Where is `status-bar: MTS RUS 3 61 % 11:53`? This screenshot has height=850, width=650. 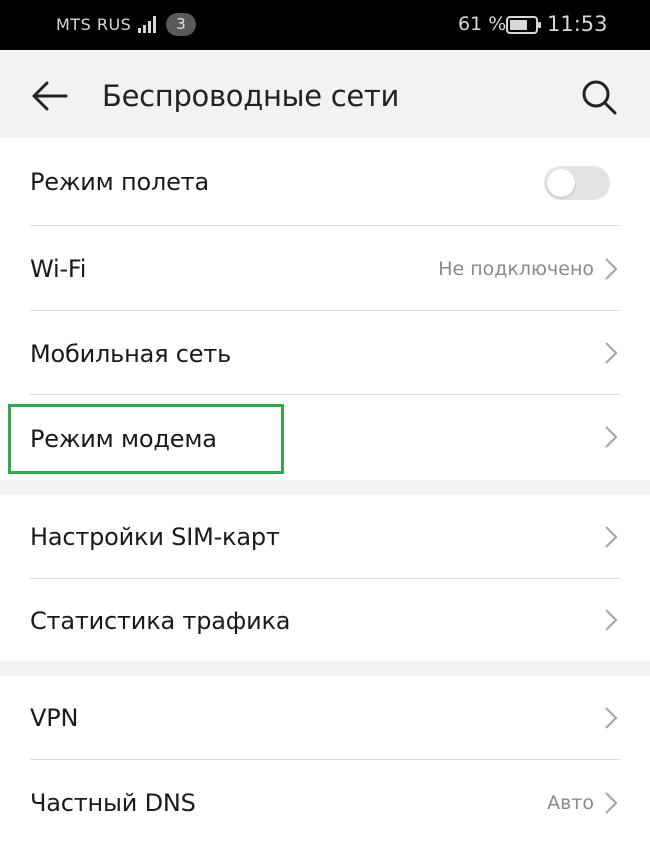 status-bar: MTS RUS 3 61 % 11:53 is located at coordinates (325, 25).